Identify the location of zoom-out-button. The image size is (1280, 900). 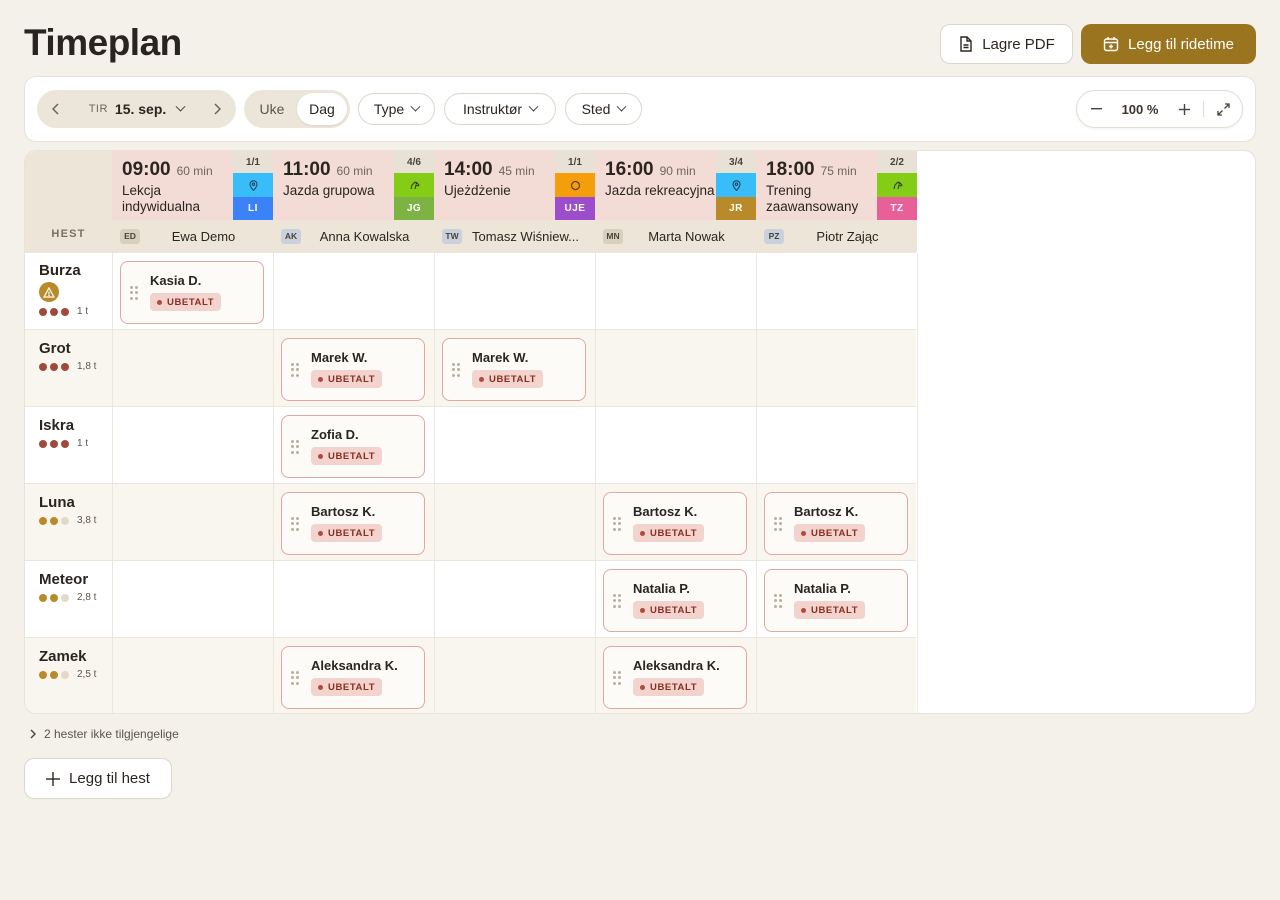
(1096, 109).